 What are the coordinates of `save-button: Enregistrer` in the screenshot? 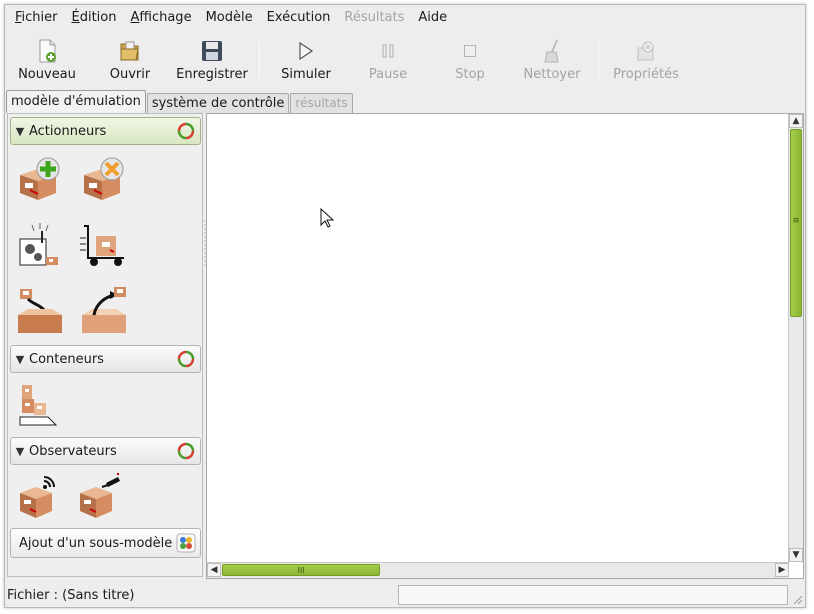 It's located at (212, 60).